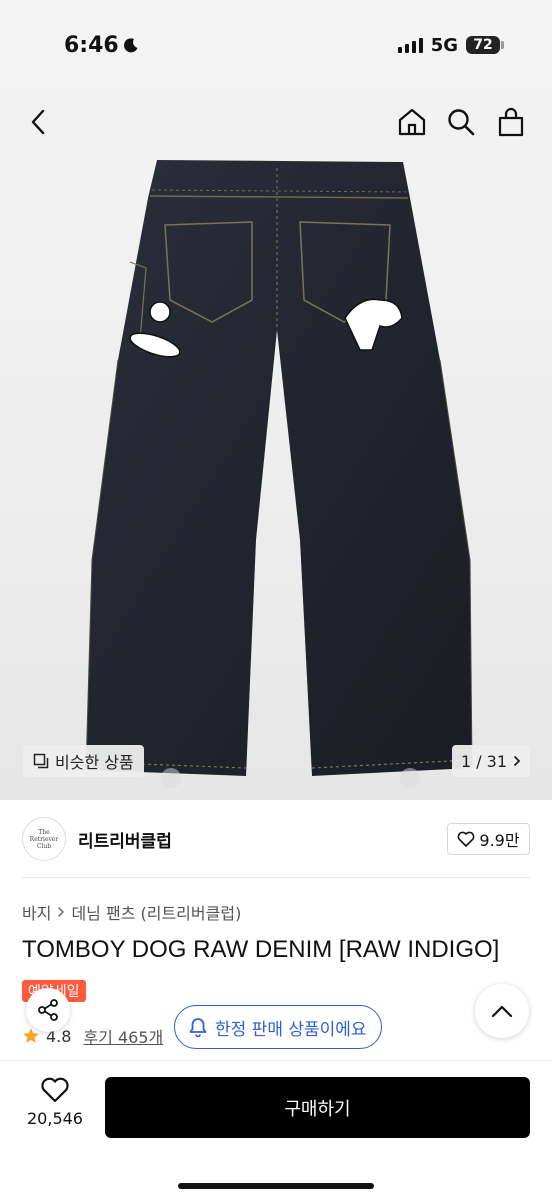 Image resolution: width=552 pixels, height=1200 pixels. I want to click on battery-icon: 72, so click(485, 45).